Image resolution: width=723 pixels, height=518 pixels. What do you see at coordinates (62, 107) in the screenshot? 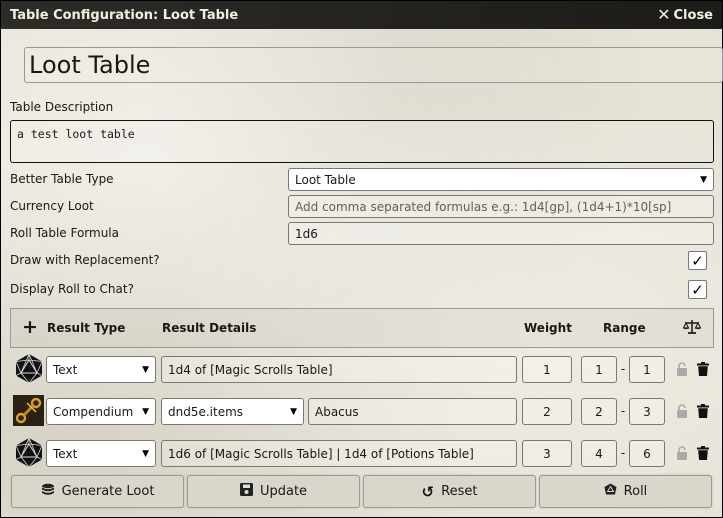
I see `description-label: Table Description` at bounding box center [62, 107].